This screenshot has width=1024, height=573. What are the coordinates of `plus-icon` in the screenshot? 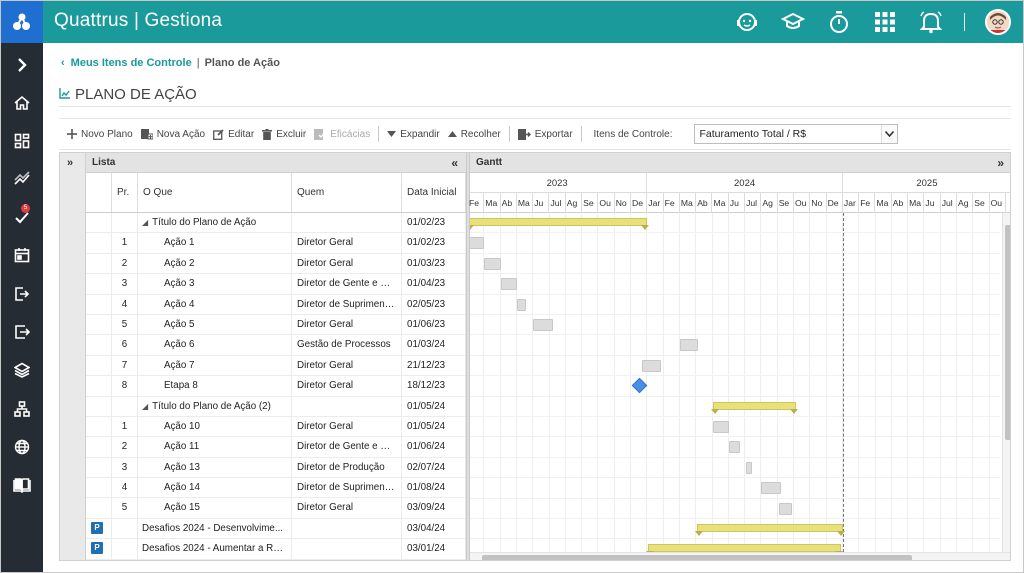 It's located at (72, 134).